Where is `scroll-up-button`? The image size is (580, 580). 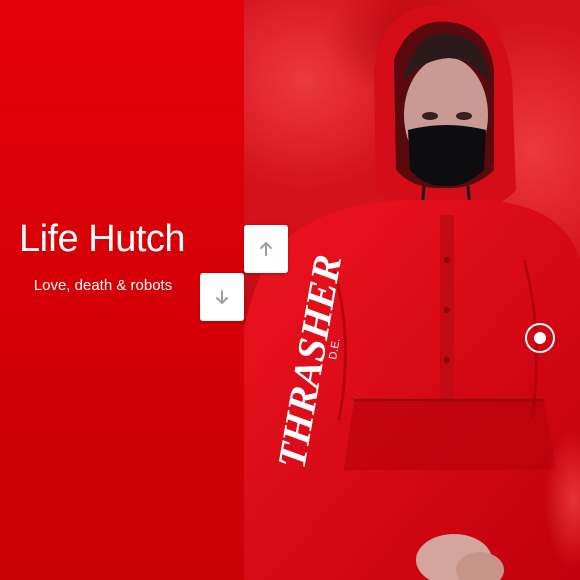 scroll-up-button is located at coordinates (266, 249).